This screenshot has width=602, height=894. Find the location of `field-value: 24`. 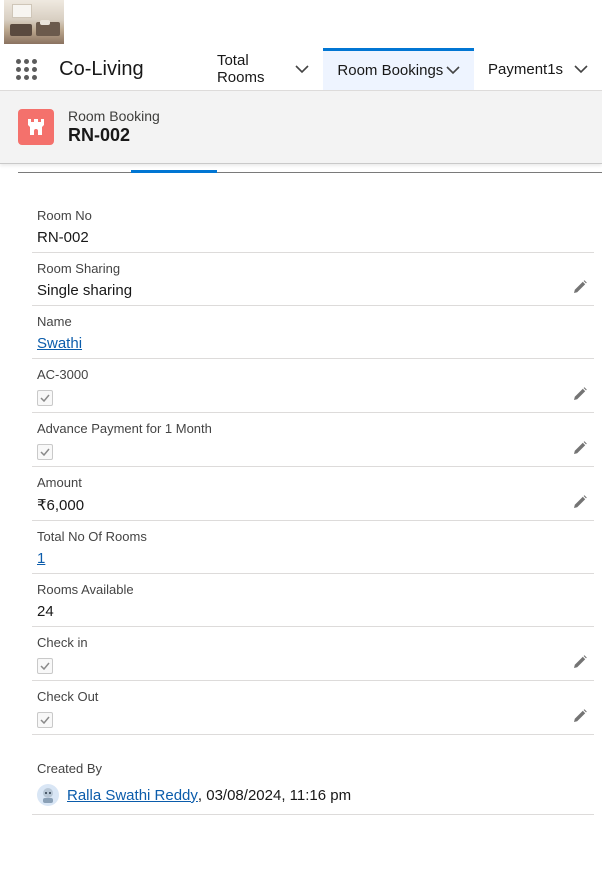

field-value: 24 is located at coordinates (45, 611).